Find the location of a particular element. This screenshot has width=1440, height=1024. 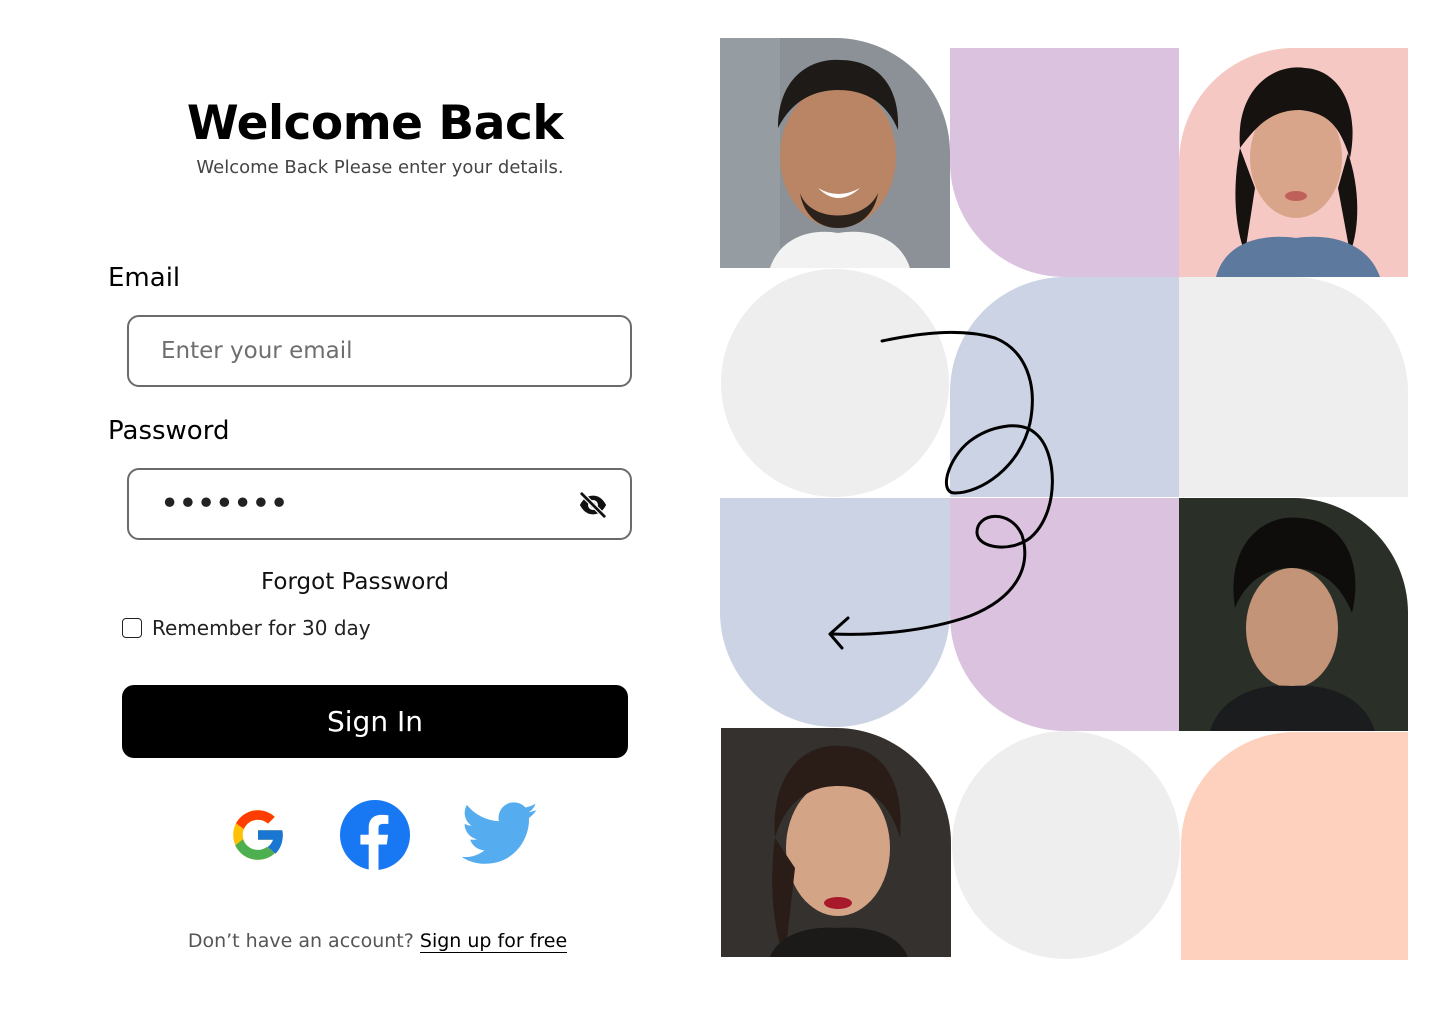

sign-in-button: Sign In is located at coordinates (375, 721).